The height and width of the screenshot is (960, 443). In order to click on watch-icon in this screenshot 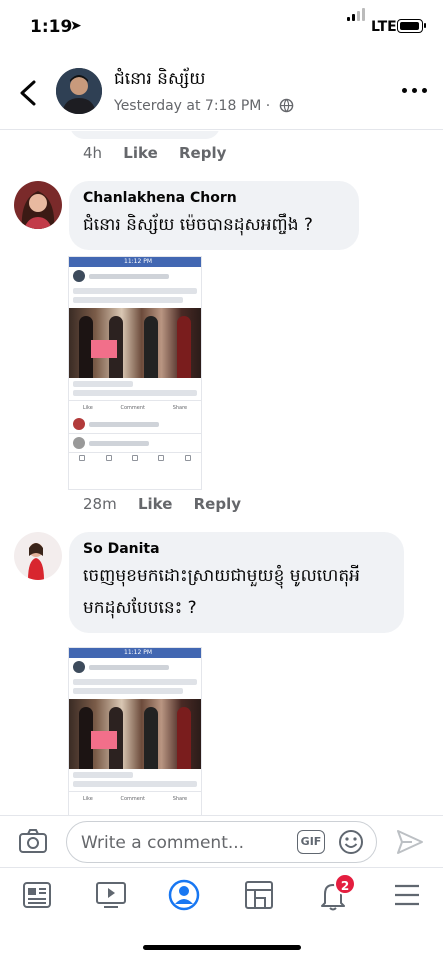, I will do `click(111, 895)`.